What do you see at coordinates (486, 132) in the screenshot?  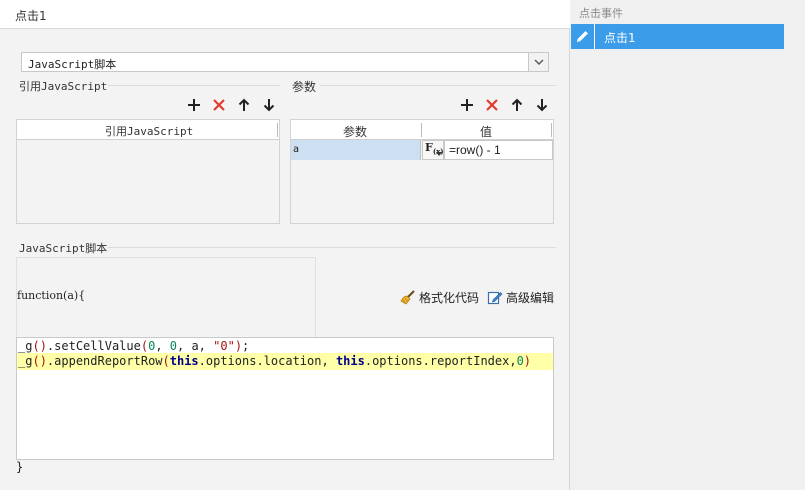 I see `params-column-value: 值` at bounding box center [486, 132].